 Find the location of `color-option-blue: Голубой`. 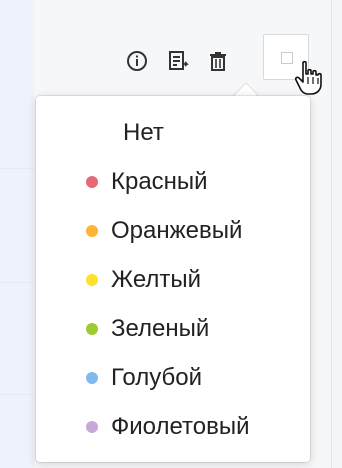

color-option-blue: Голубой is located at coordinates (173, 377).